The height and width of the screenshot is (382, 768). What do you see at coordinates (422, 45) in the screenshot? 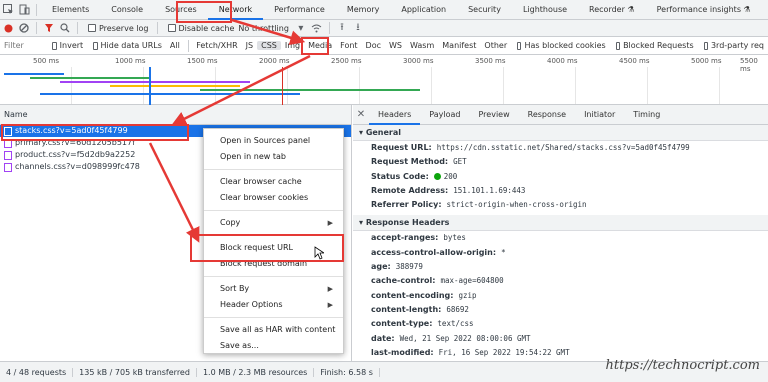
I see `filter-type-wasm: Wasm` at bounding box center [422, 45].